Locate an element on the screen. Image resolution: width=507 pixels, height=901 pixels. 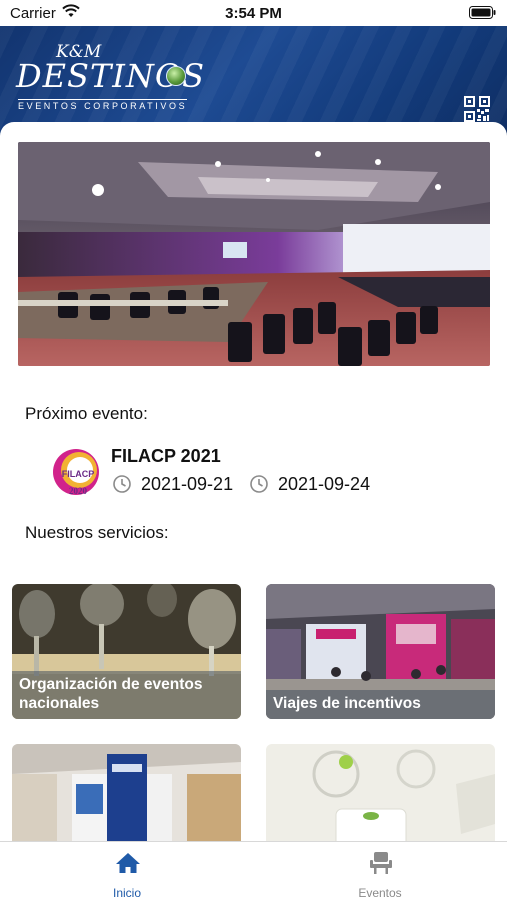
event-end-date: 2021-09-24 is located at coordinates (324, 484).